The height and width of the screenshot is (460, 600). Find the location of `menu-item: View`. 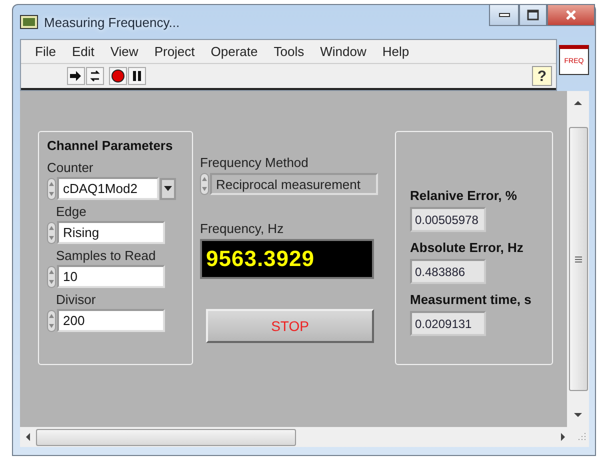

menu-item: View is located at coordinates (124, 51).